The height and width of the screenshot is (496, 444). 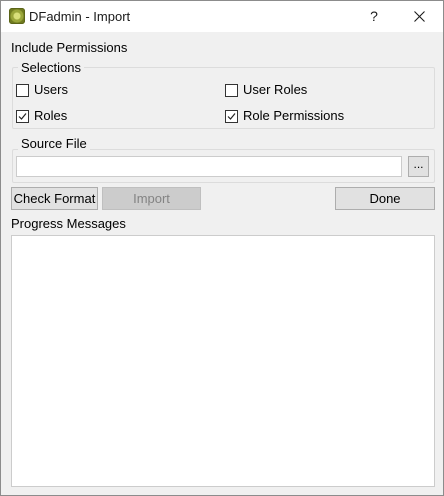 What do you see at coordinates (68, 223) in the screenshot?
I see `progress-messages-label: Progress Messages` at bounding box center [68, 223].